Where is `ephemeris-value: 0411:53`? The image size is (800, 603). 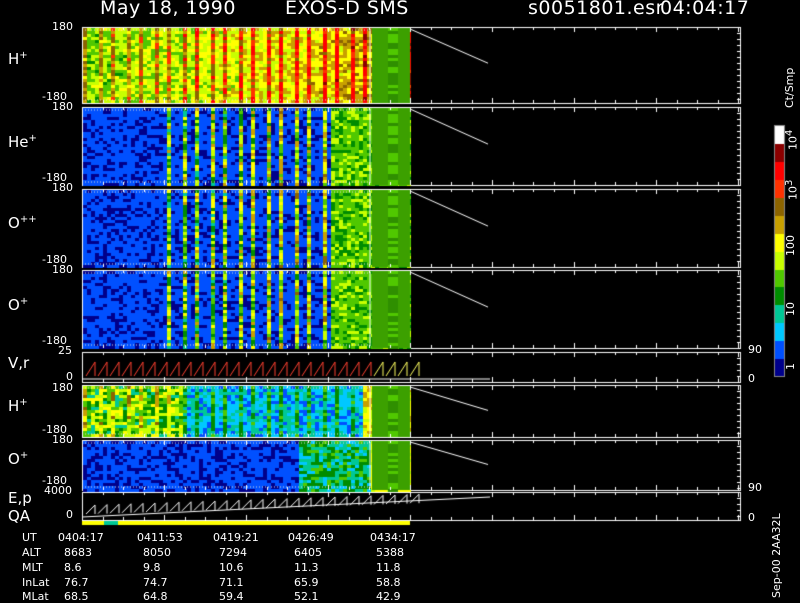 ephemeris-value: 0411:53 is located at coordinates (160, 537).